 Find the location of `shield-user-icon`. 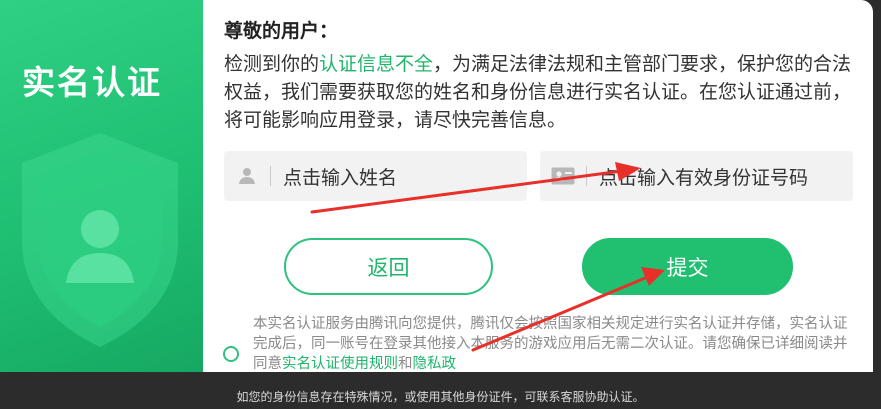

shield-user-icon is located at coordinates (100, 240).